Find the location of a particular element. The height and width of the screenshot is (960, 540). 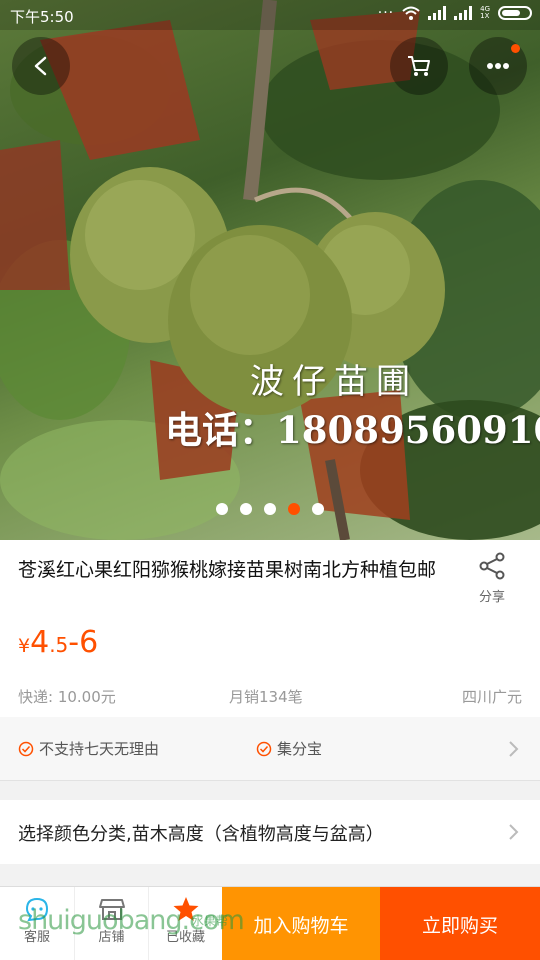

price-currency: ¥ is located at coordinates (24, 646).